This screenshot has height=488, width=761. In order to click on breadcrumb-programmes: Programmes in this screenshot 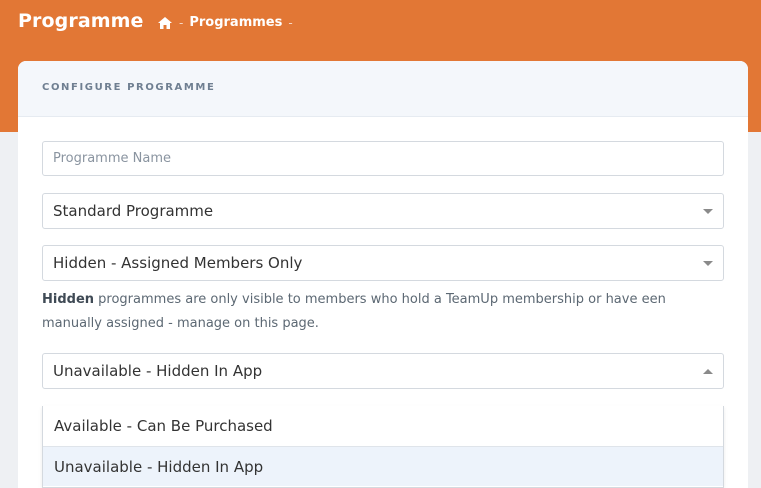, I will do `click(235, 22)`.